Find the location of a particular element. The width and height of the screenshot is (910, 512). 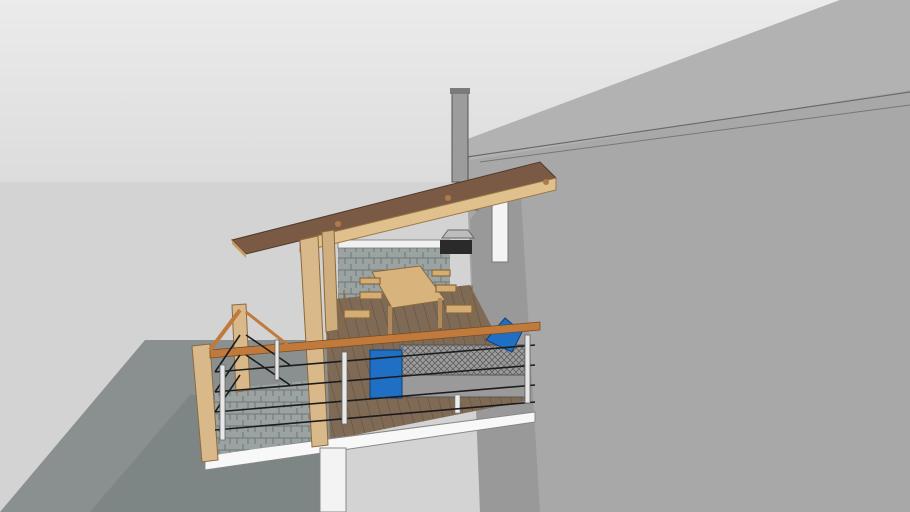

back-counter is located at coordinates (394, 244).